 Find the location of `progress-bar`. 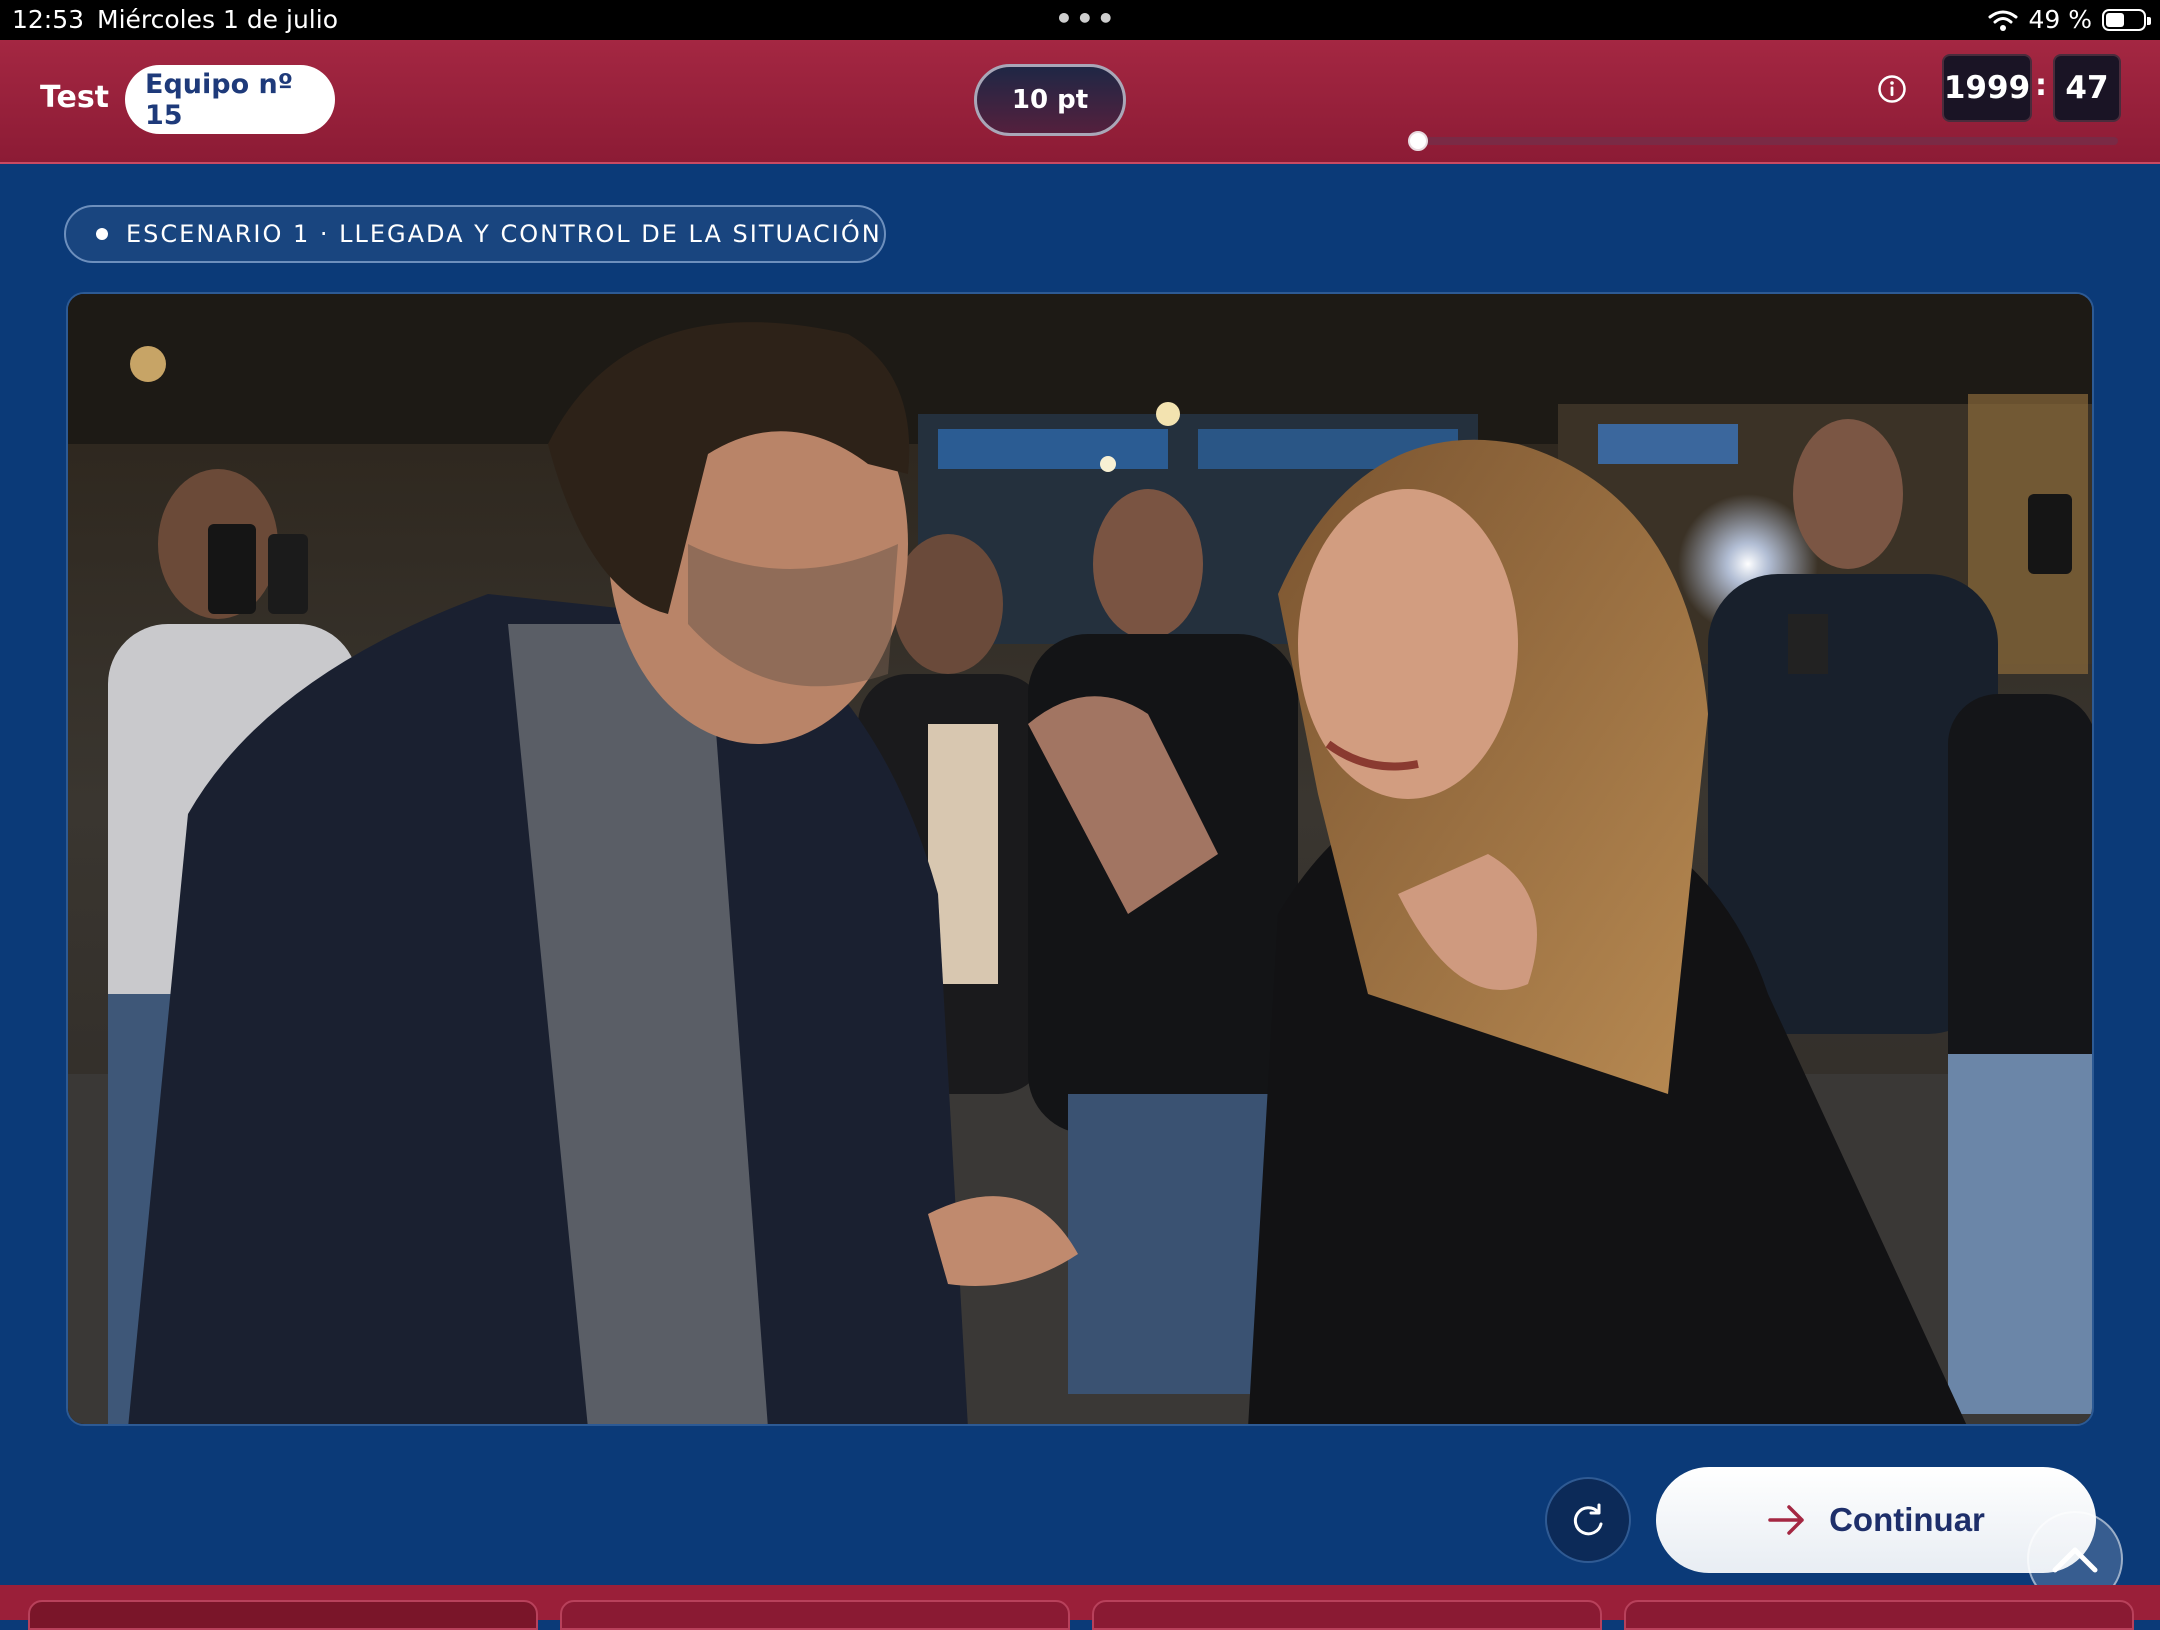

progress-bar is located at coordinates (1763, 141).